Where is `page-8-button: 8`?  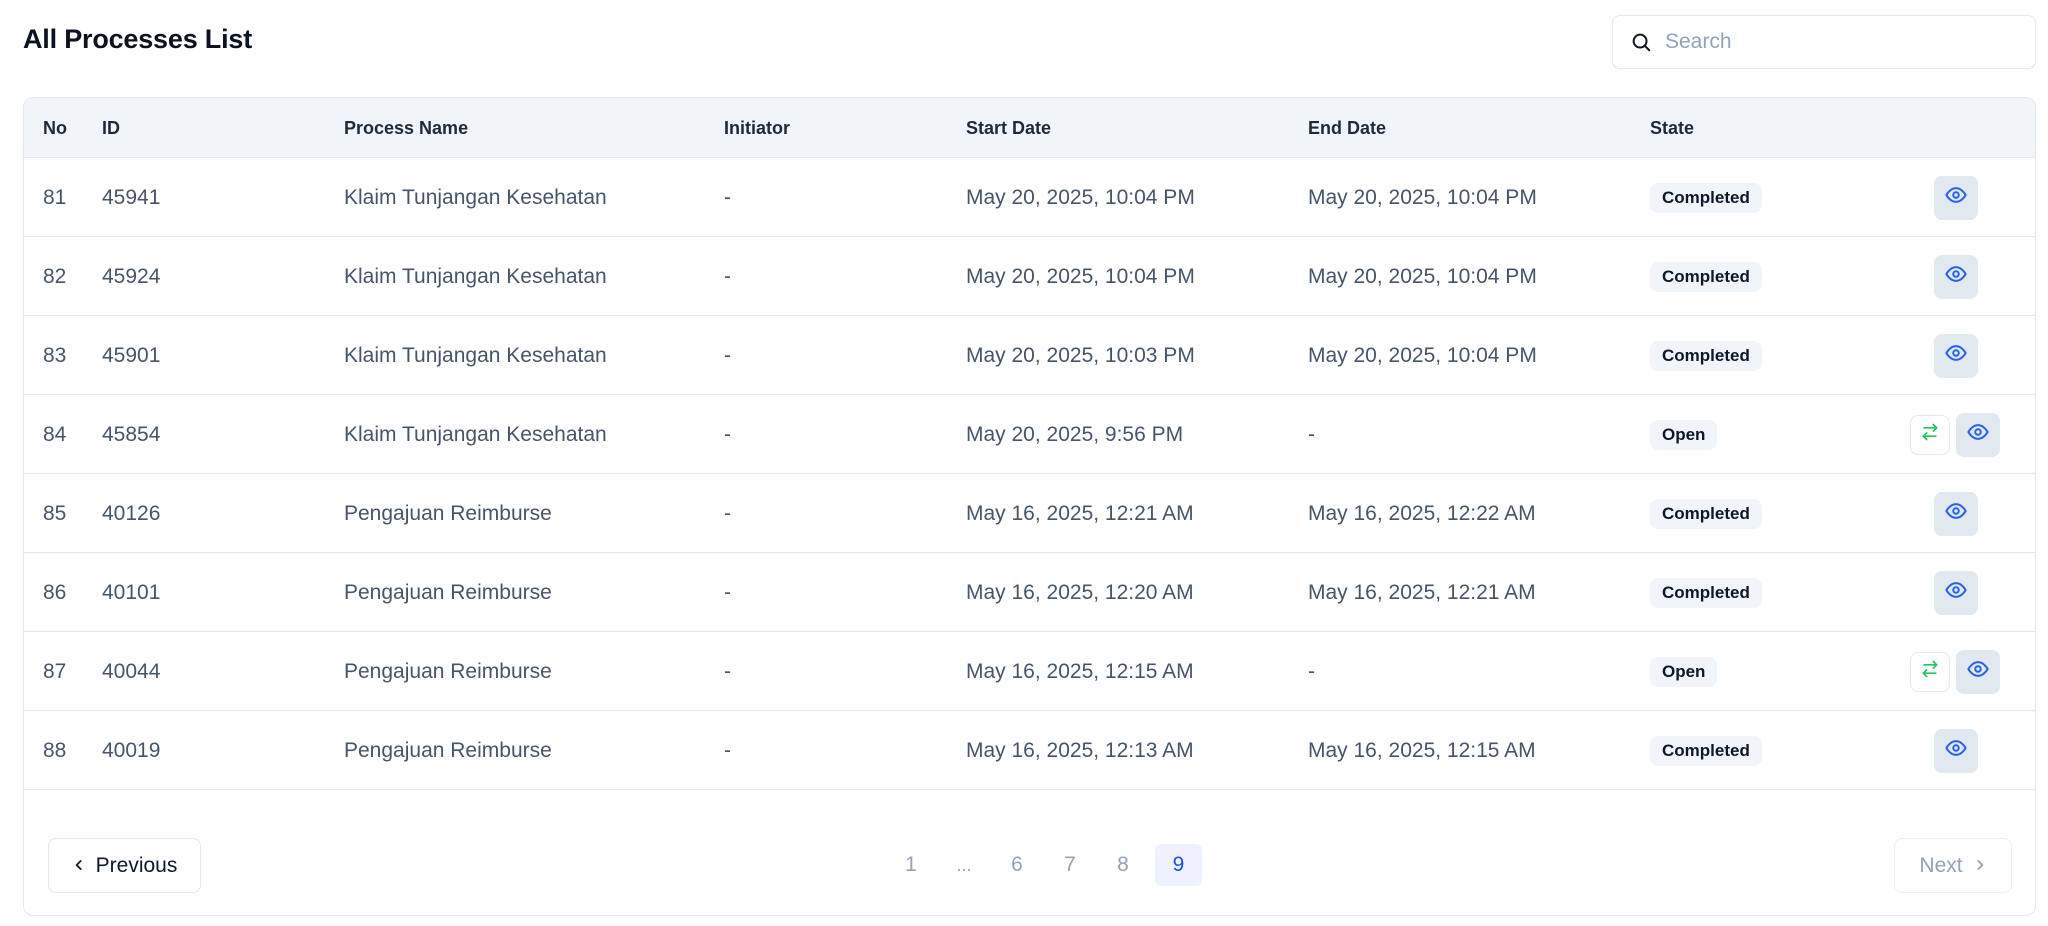
page-8-button: 8 is located at coordinates (1123, 865).